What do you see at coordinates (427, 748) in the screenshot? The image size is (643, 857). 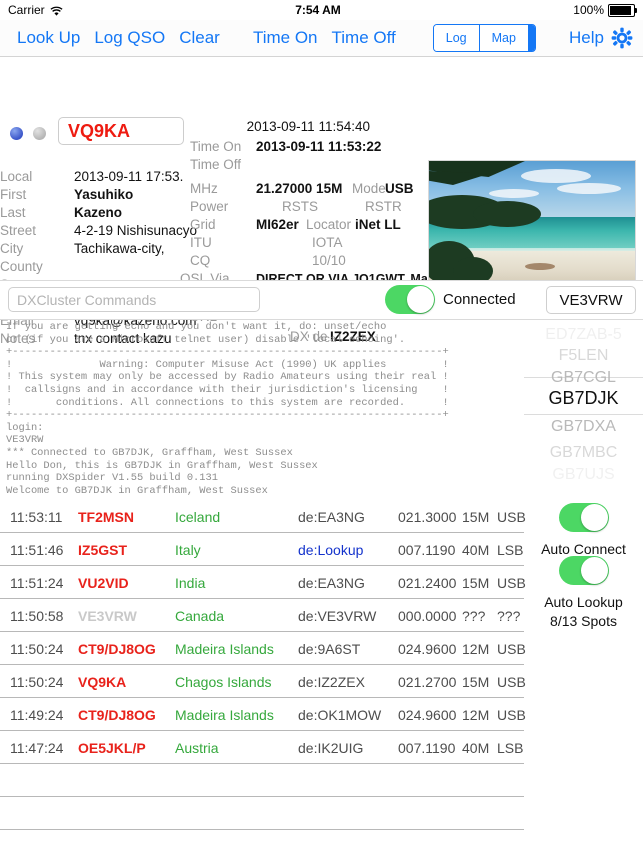 I see `spot-frequency: 007.1190` at bounding box center [427, 748].